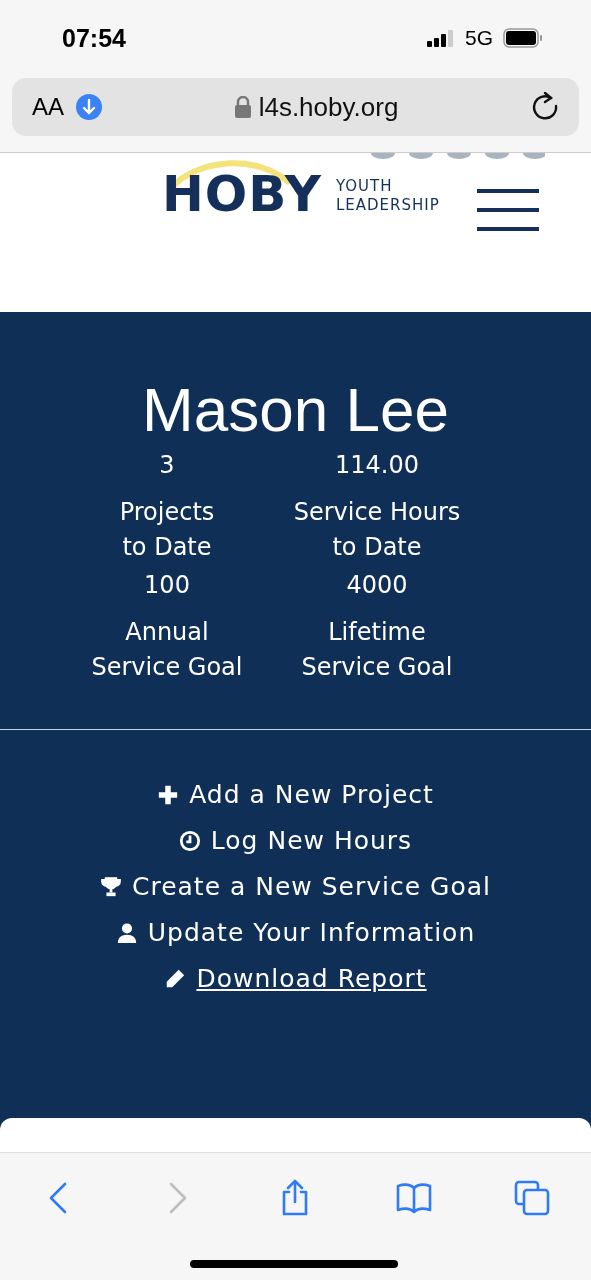 This screenshot has height=1280, width=591. What do you see at coordinates (479, 38) in the screenshot?
I see `network-label: 5G` at bounding box center [479, 38].